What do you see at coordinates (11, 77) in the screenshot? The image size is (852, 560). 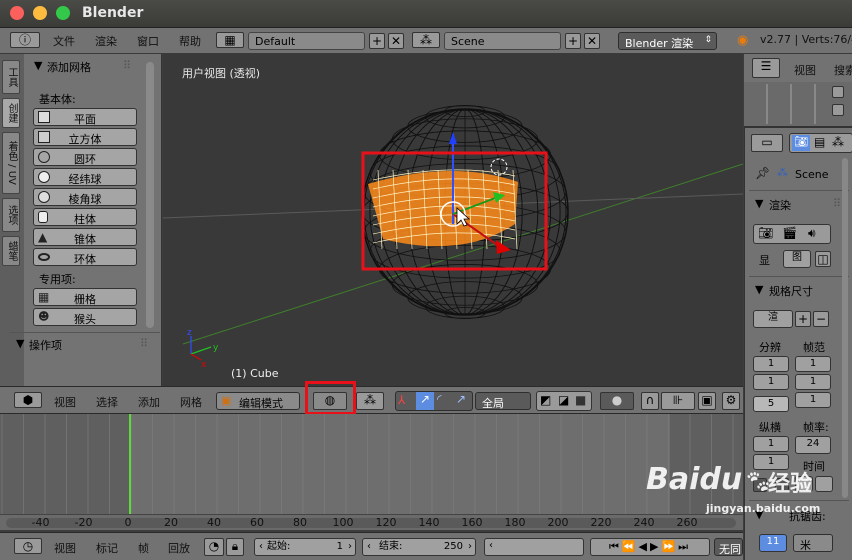 I see `tab-tools: 工具` at bounding box center [11, 77].